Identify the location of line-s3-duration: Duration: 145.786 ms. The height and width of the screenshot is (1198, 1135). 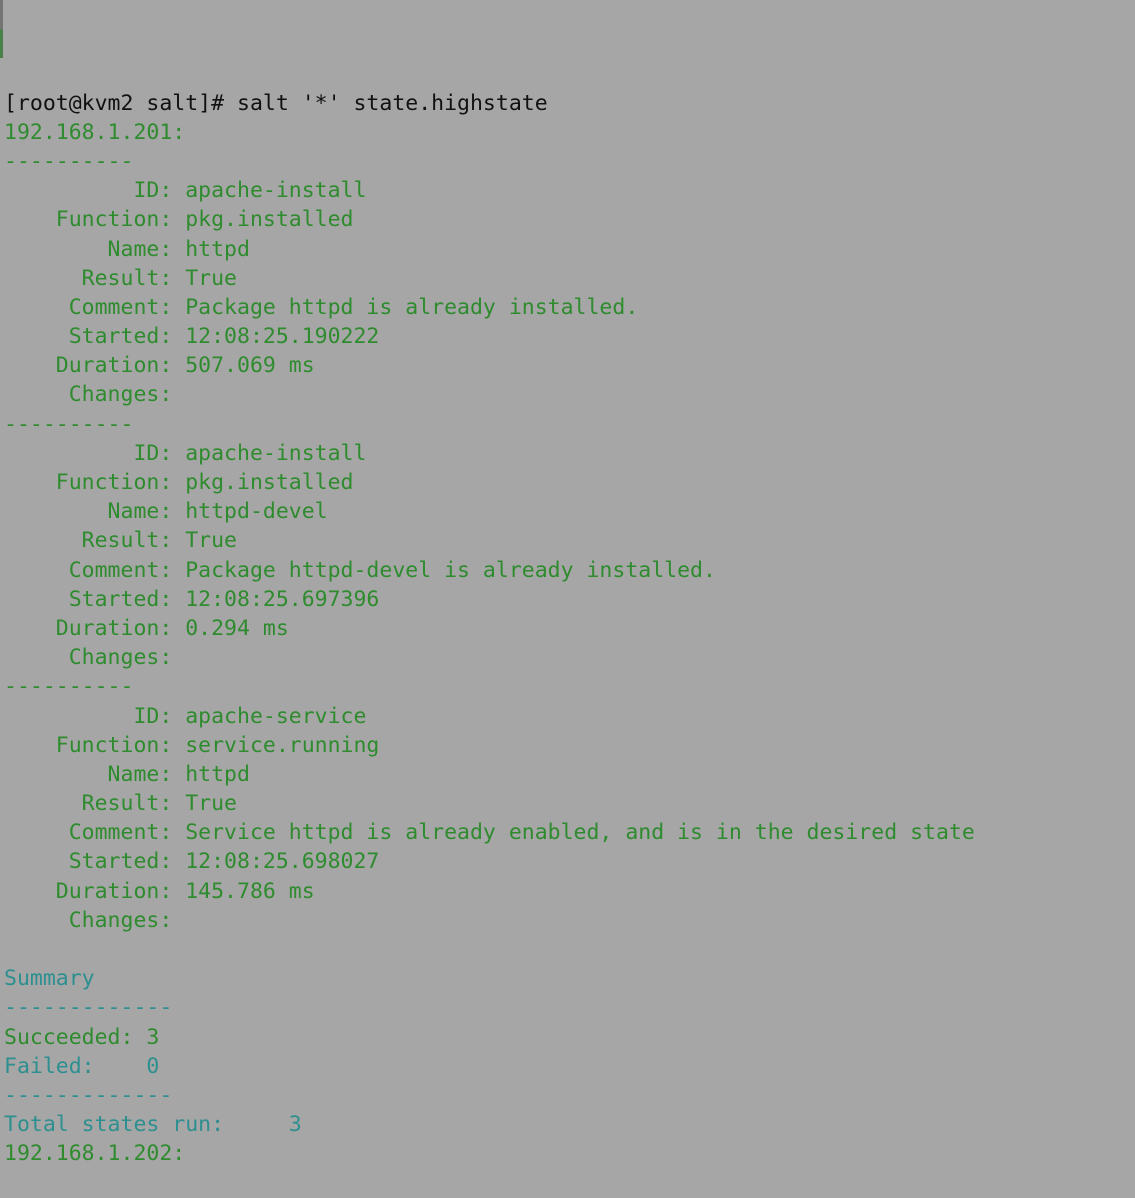
(159, 891).